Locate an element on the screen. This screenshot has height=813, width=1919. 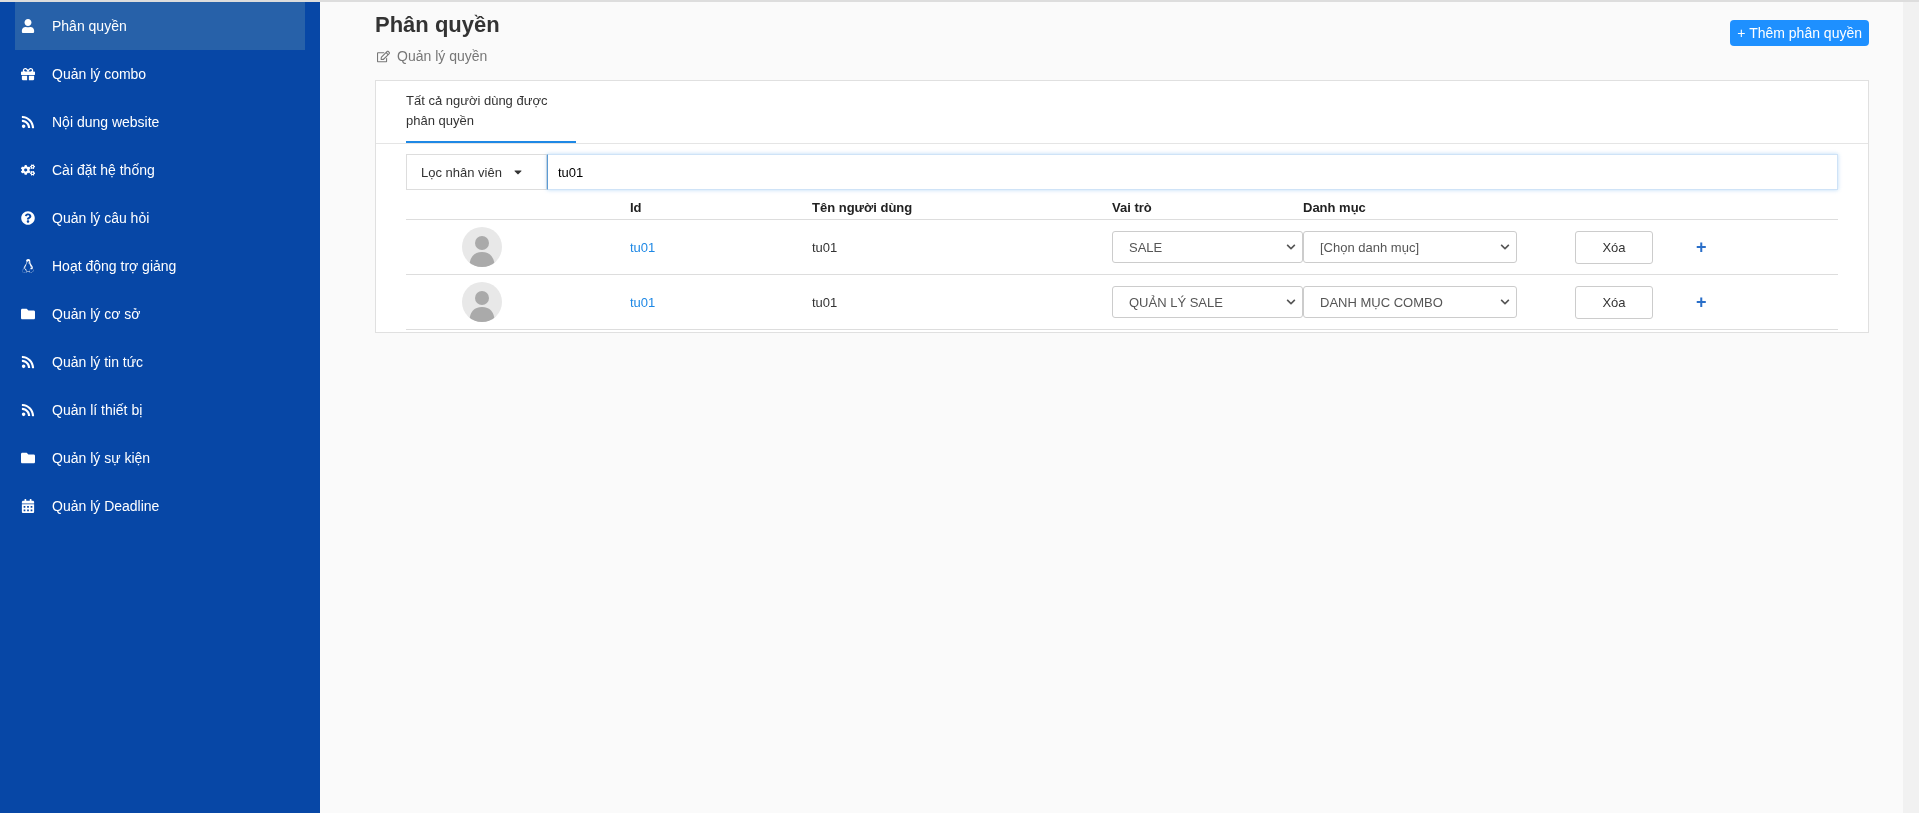
sidebar-item: Quản lý combo is located at coordinates (160, 74).